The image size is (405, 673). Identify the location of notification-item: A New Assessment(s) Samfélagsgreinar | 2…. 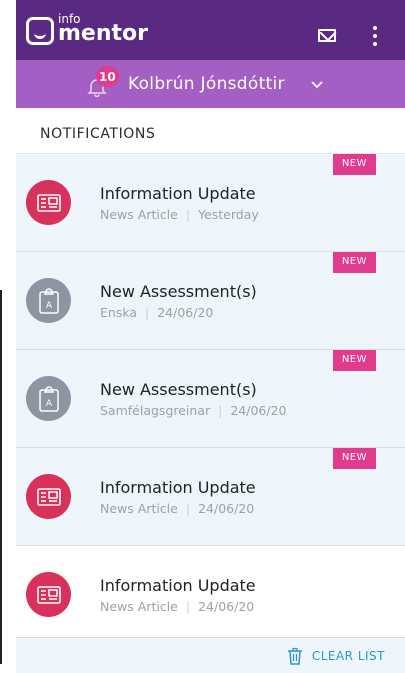
(210, 399).